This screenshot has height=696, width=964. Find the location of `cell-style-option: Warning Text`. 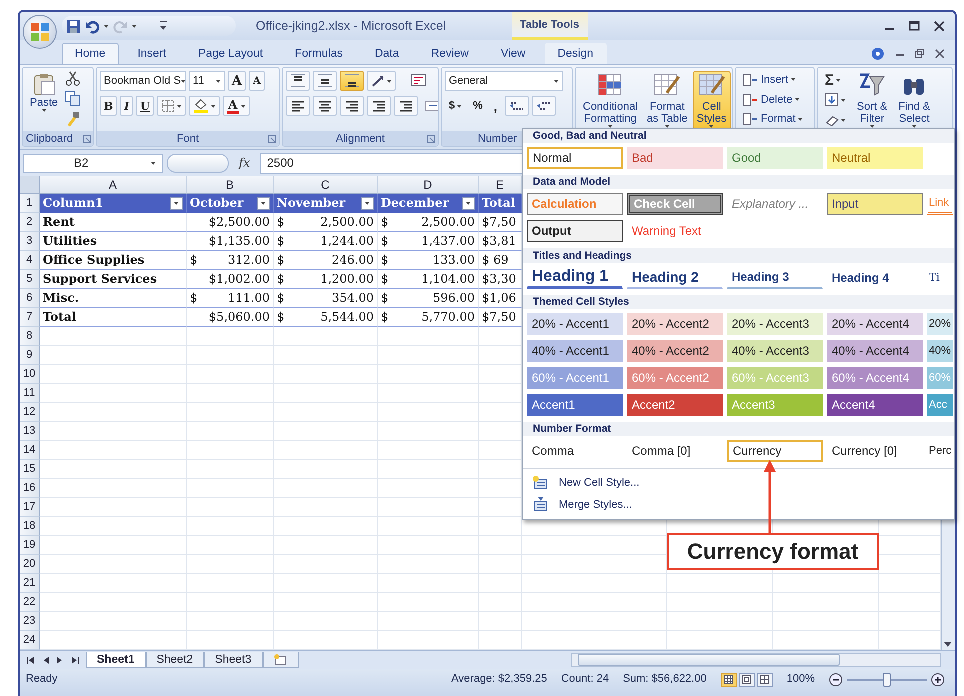

cell-style-option: Warning Text is located at coordinates (675, 231).